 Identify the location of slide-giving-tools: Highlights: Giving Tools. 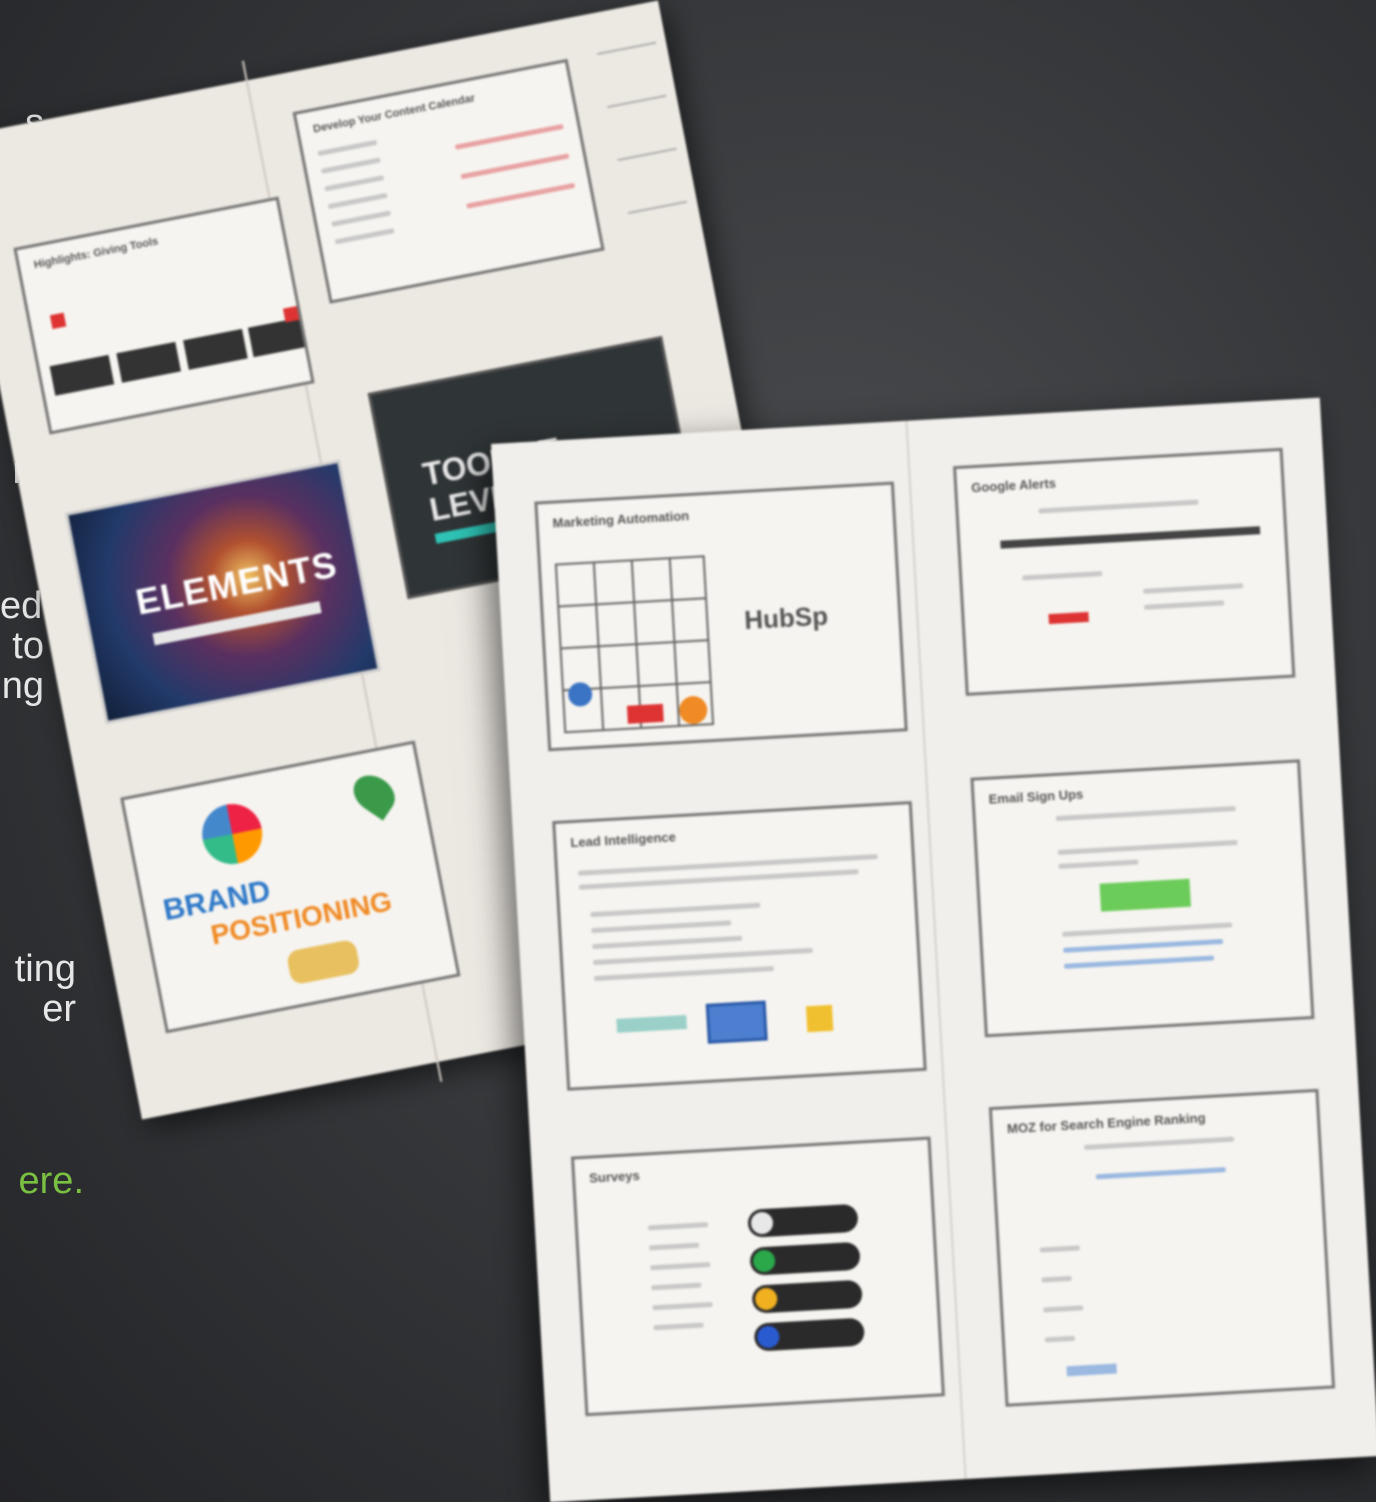
(164, 315).